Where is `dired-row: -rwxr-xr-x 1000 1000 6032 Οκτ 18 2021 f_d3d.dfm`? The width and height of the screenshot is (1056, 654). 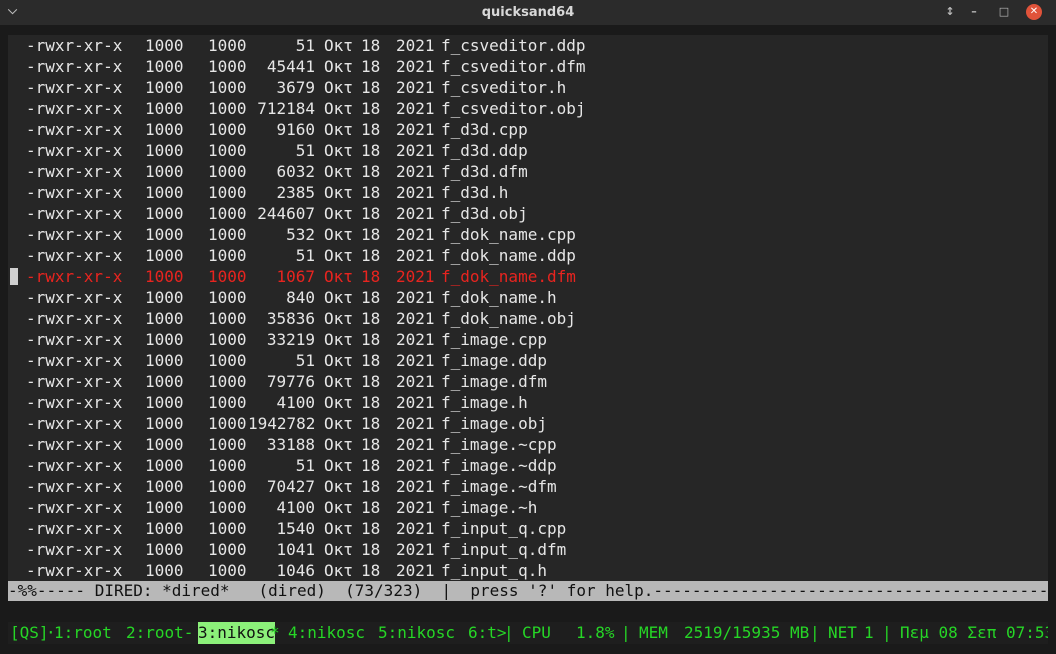 dired-row: -rwxr-xr-x 1000 1000 6032 Οκτ 18 2021 f_d3d.dfm is located at coordinates (528, 171).